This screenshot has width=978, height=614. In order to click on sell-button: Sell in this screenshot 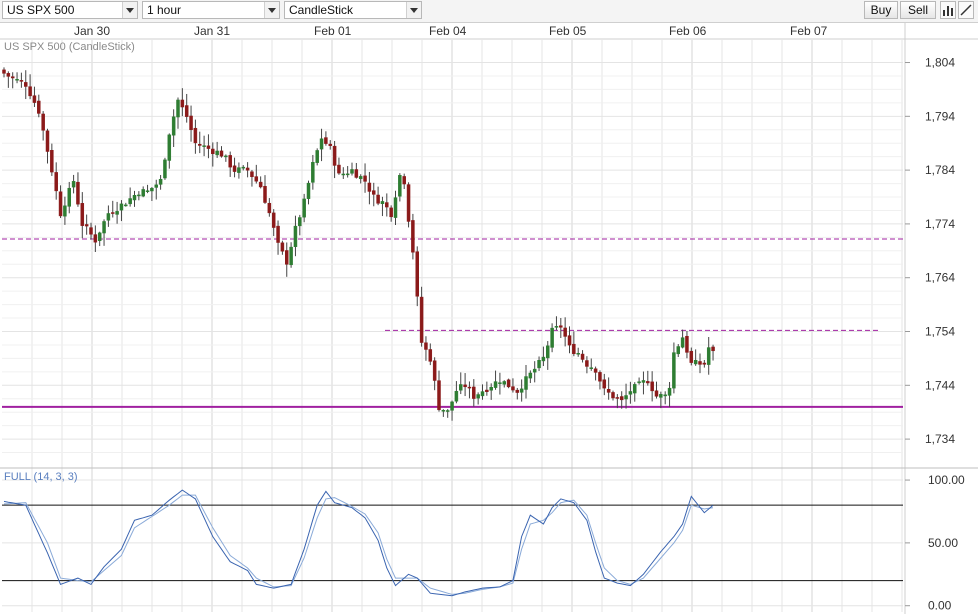, I will do `click(918, 10)`.